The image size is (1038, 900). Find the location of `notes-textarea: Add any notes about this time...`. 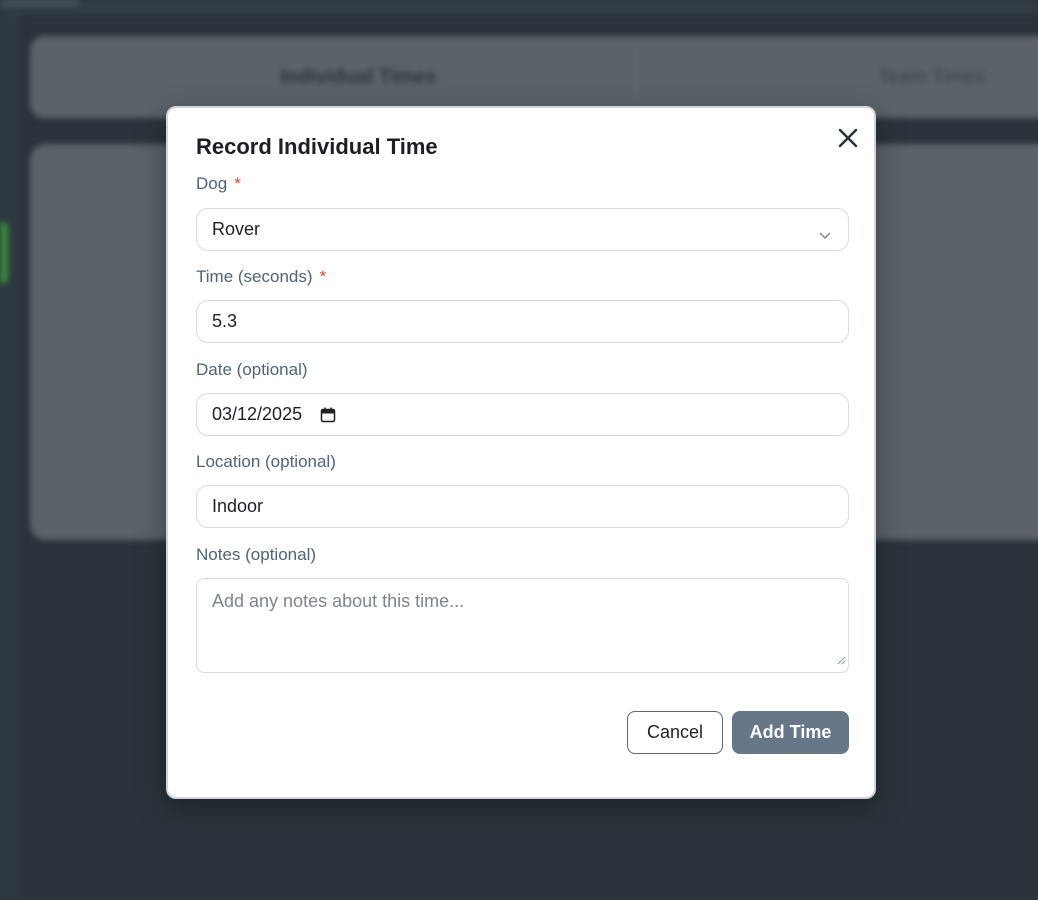

notes-textarea: Add any notes about this time... is located at coordinates (522, 625).